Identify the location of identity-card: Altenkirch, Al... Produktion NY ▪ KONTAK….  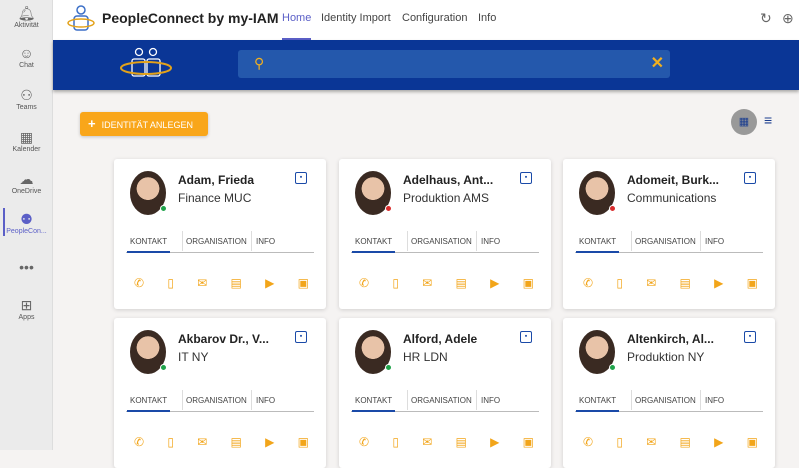
(669, 393).